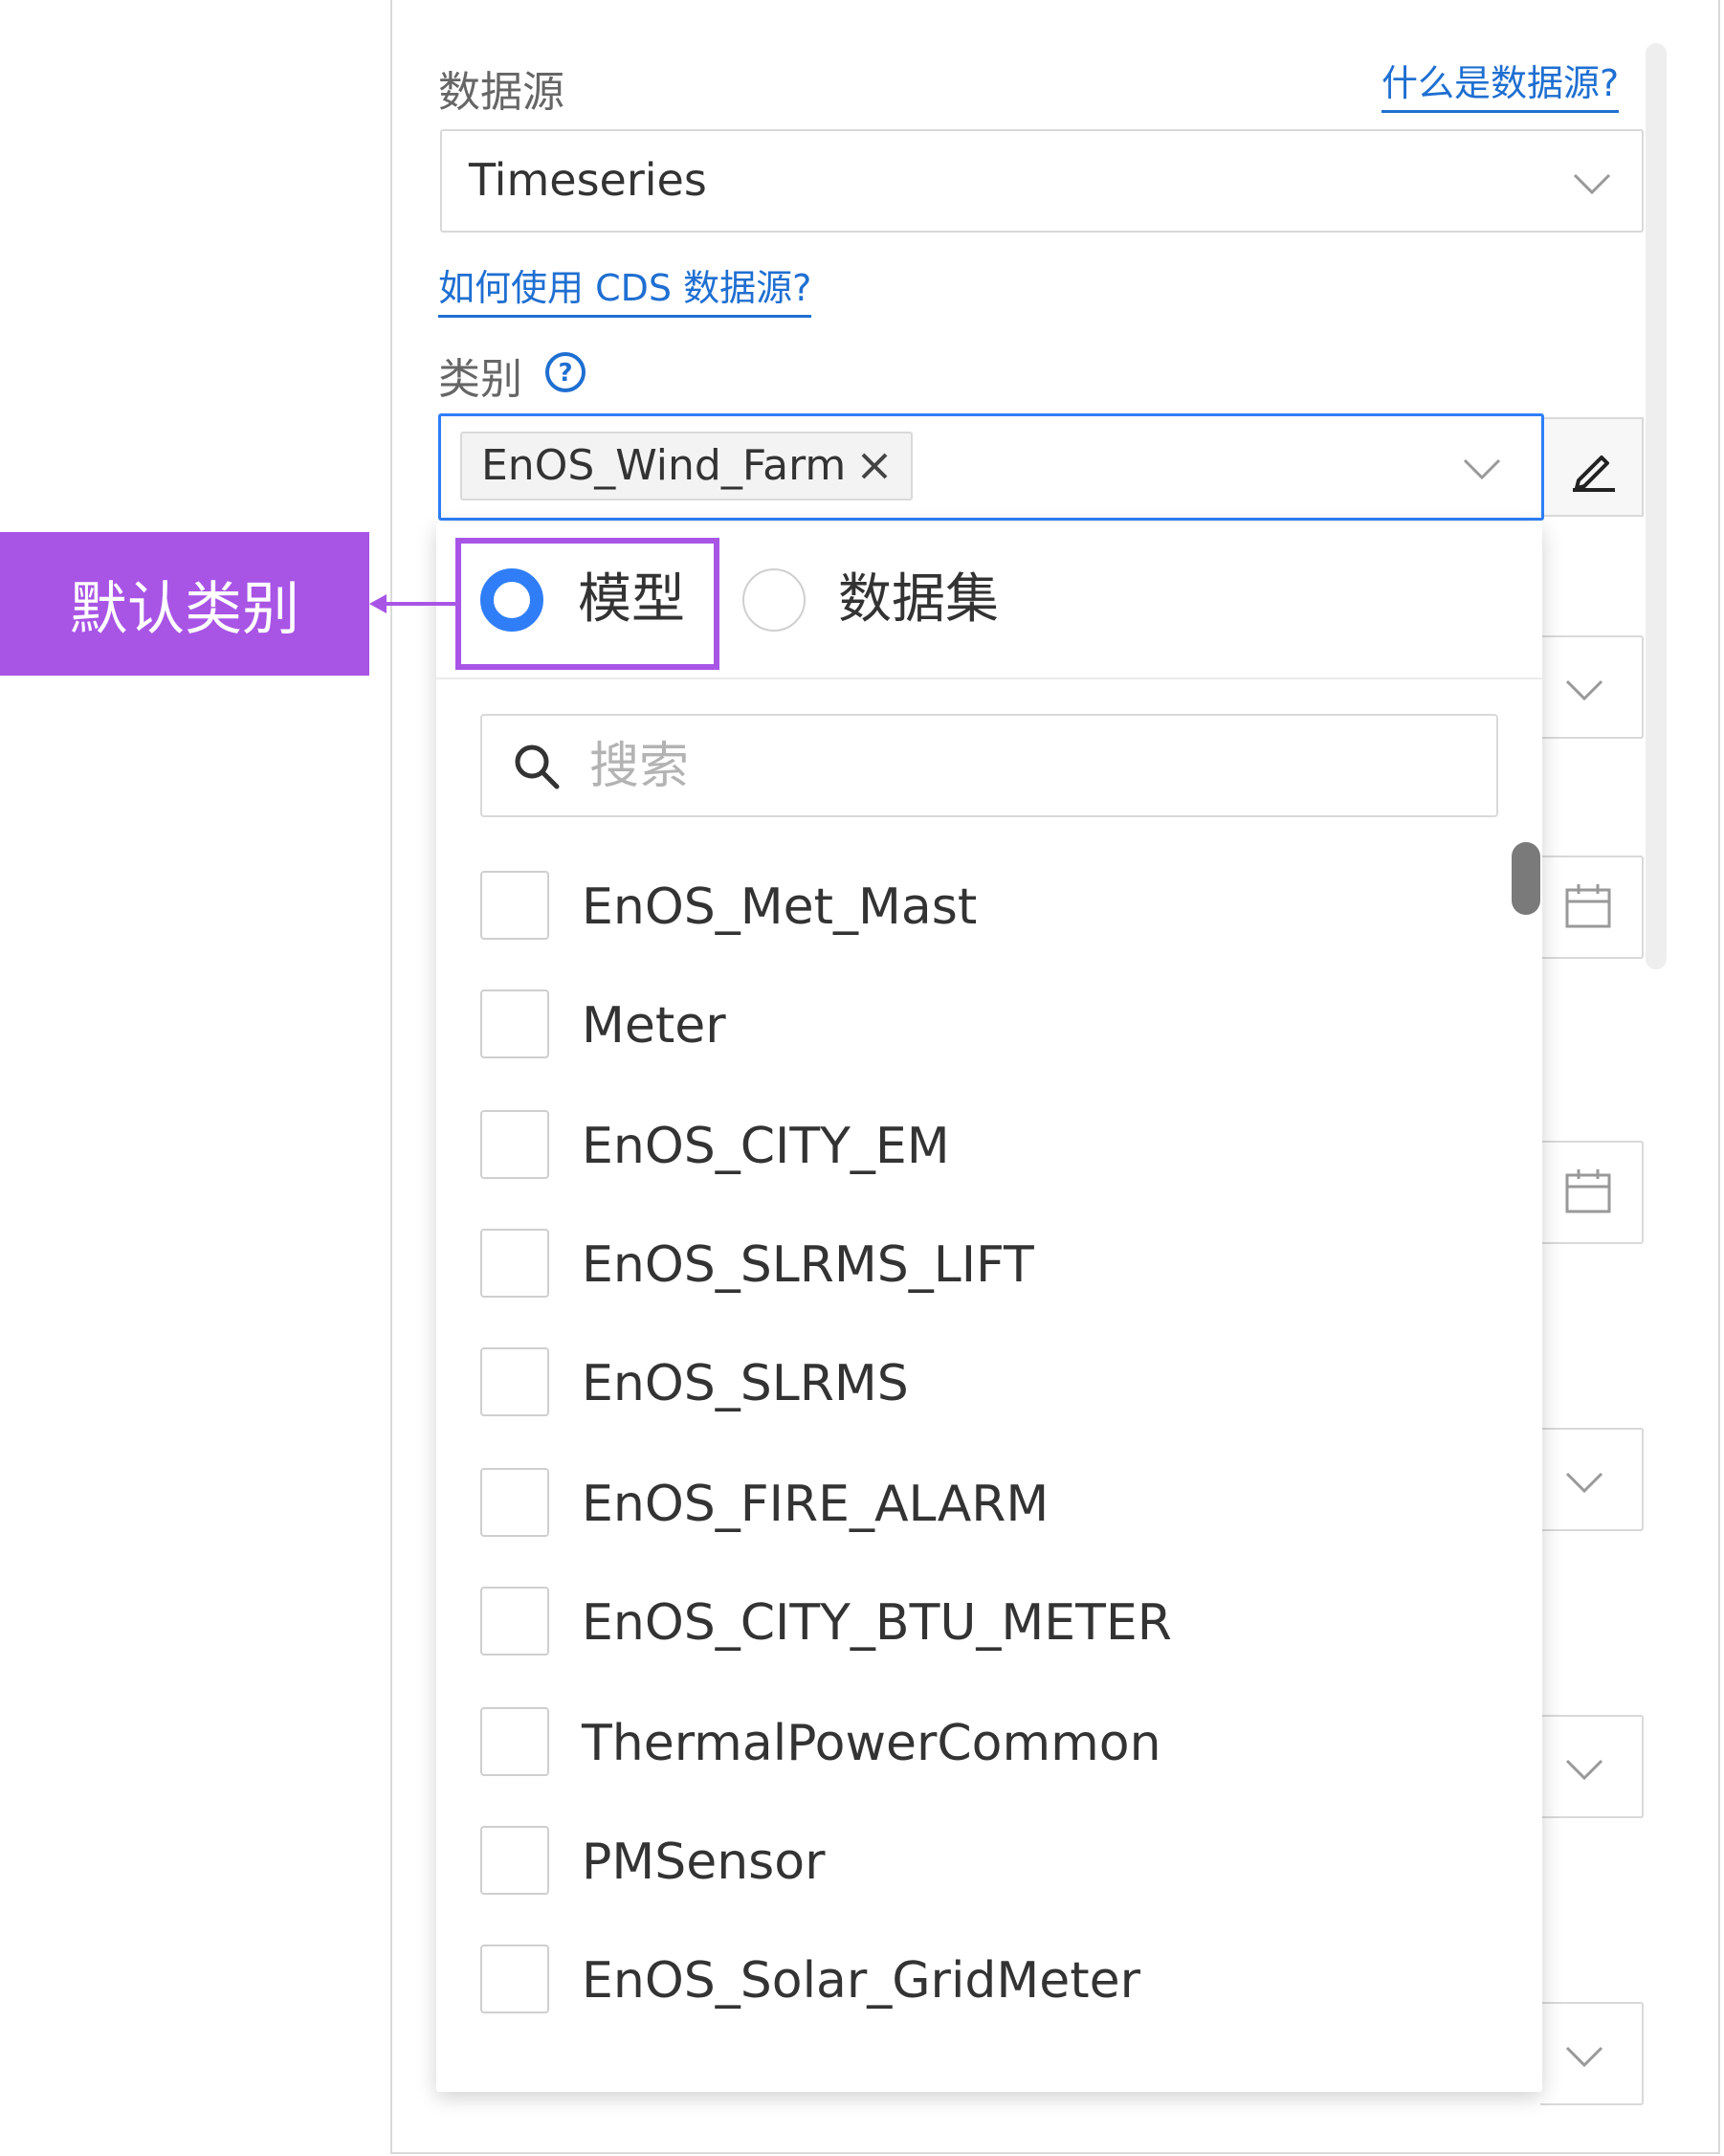  Describe the element at coordinates (977, 1864) in the screenshot. I see `list-item: PMSensor` at that location.